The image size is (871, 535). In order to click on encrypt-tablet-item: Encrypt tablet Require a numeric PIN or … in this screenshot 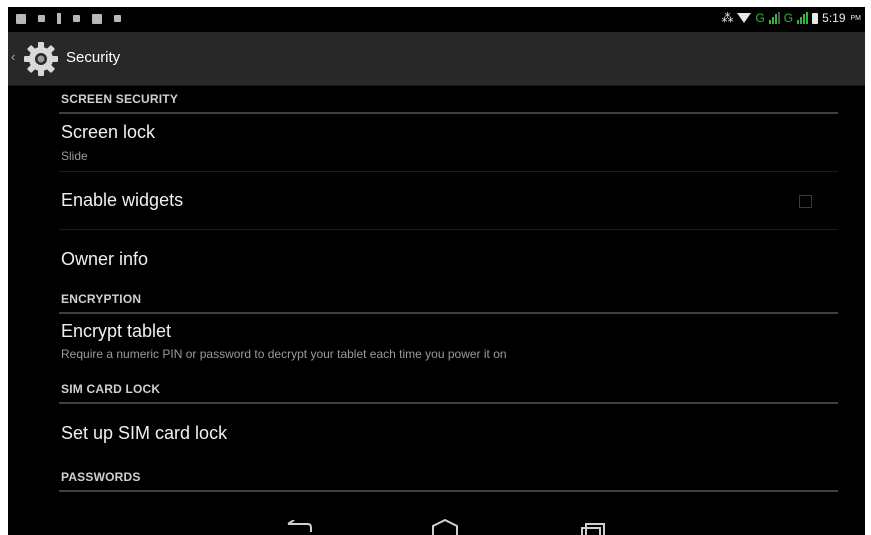, I will do `click(449, 342)`.